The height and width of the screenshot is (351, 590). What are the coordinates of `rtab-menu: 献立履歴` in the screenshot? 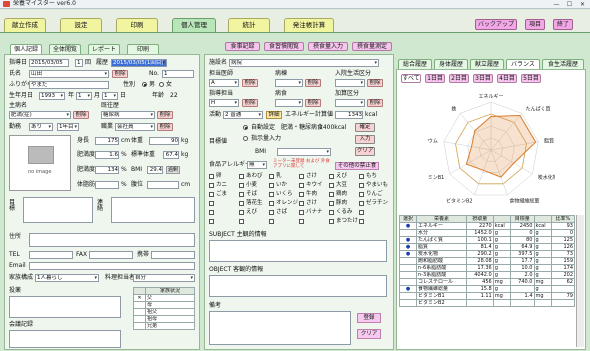 It's located at (487, 64).